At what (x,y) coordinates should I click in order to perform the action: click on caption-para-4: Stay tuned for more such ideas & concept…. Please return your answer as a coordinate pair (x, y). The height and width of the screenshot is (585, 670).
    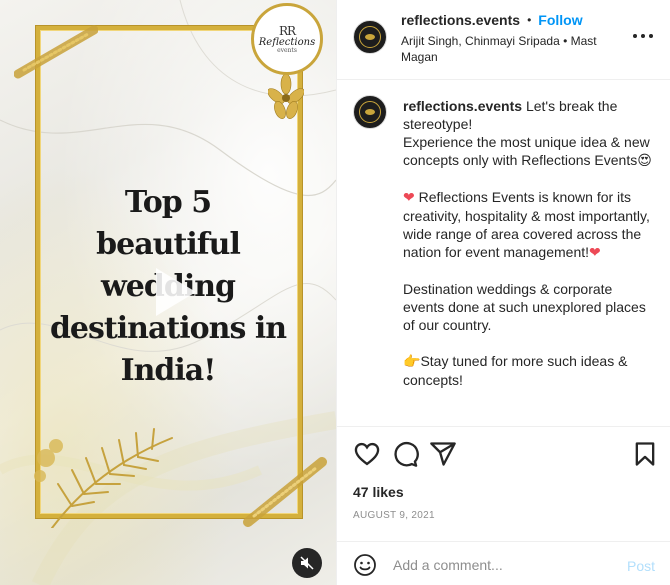
    Looking at the image, I should click on (515, 370).